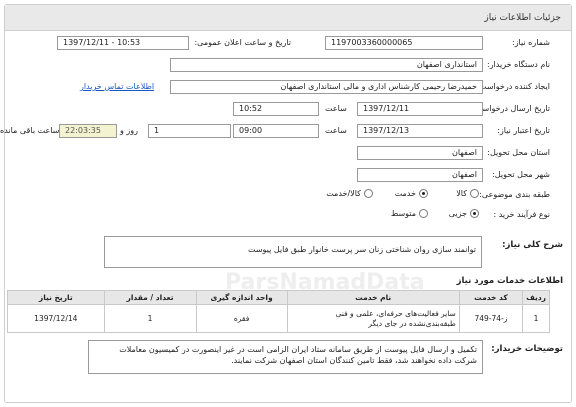 This screenshot has width=576, height=407. What do you see at coordinates (409, 213) in the screenshot?
I see `process-option-medium: متوسط` at bounding box center [409, 213].